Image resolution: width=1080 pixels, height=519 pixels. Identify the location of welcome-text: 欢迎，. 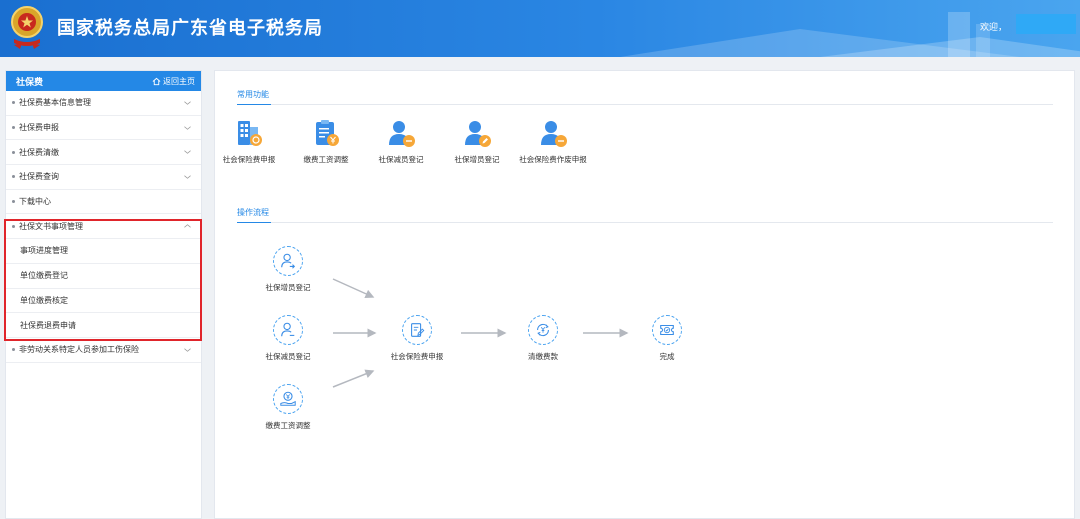
(994, 28).